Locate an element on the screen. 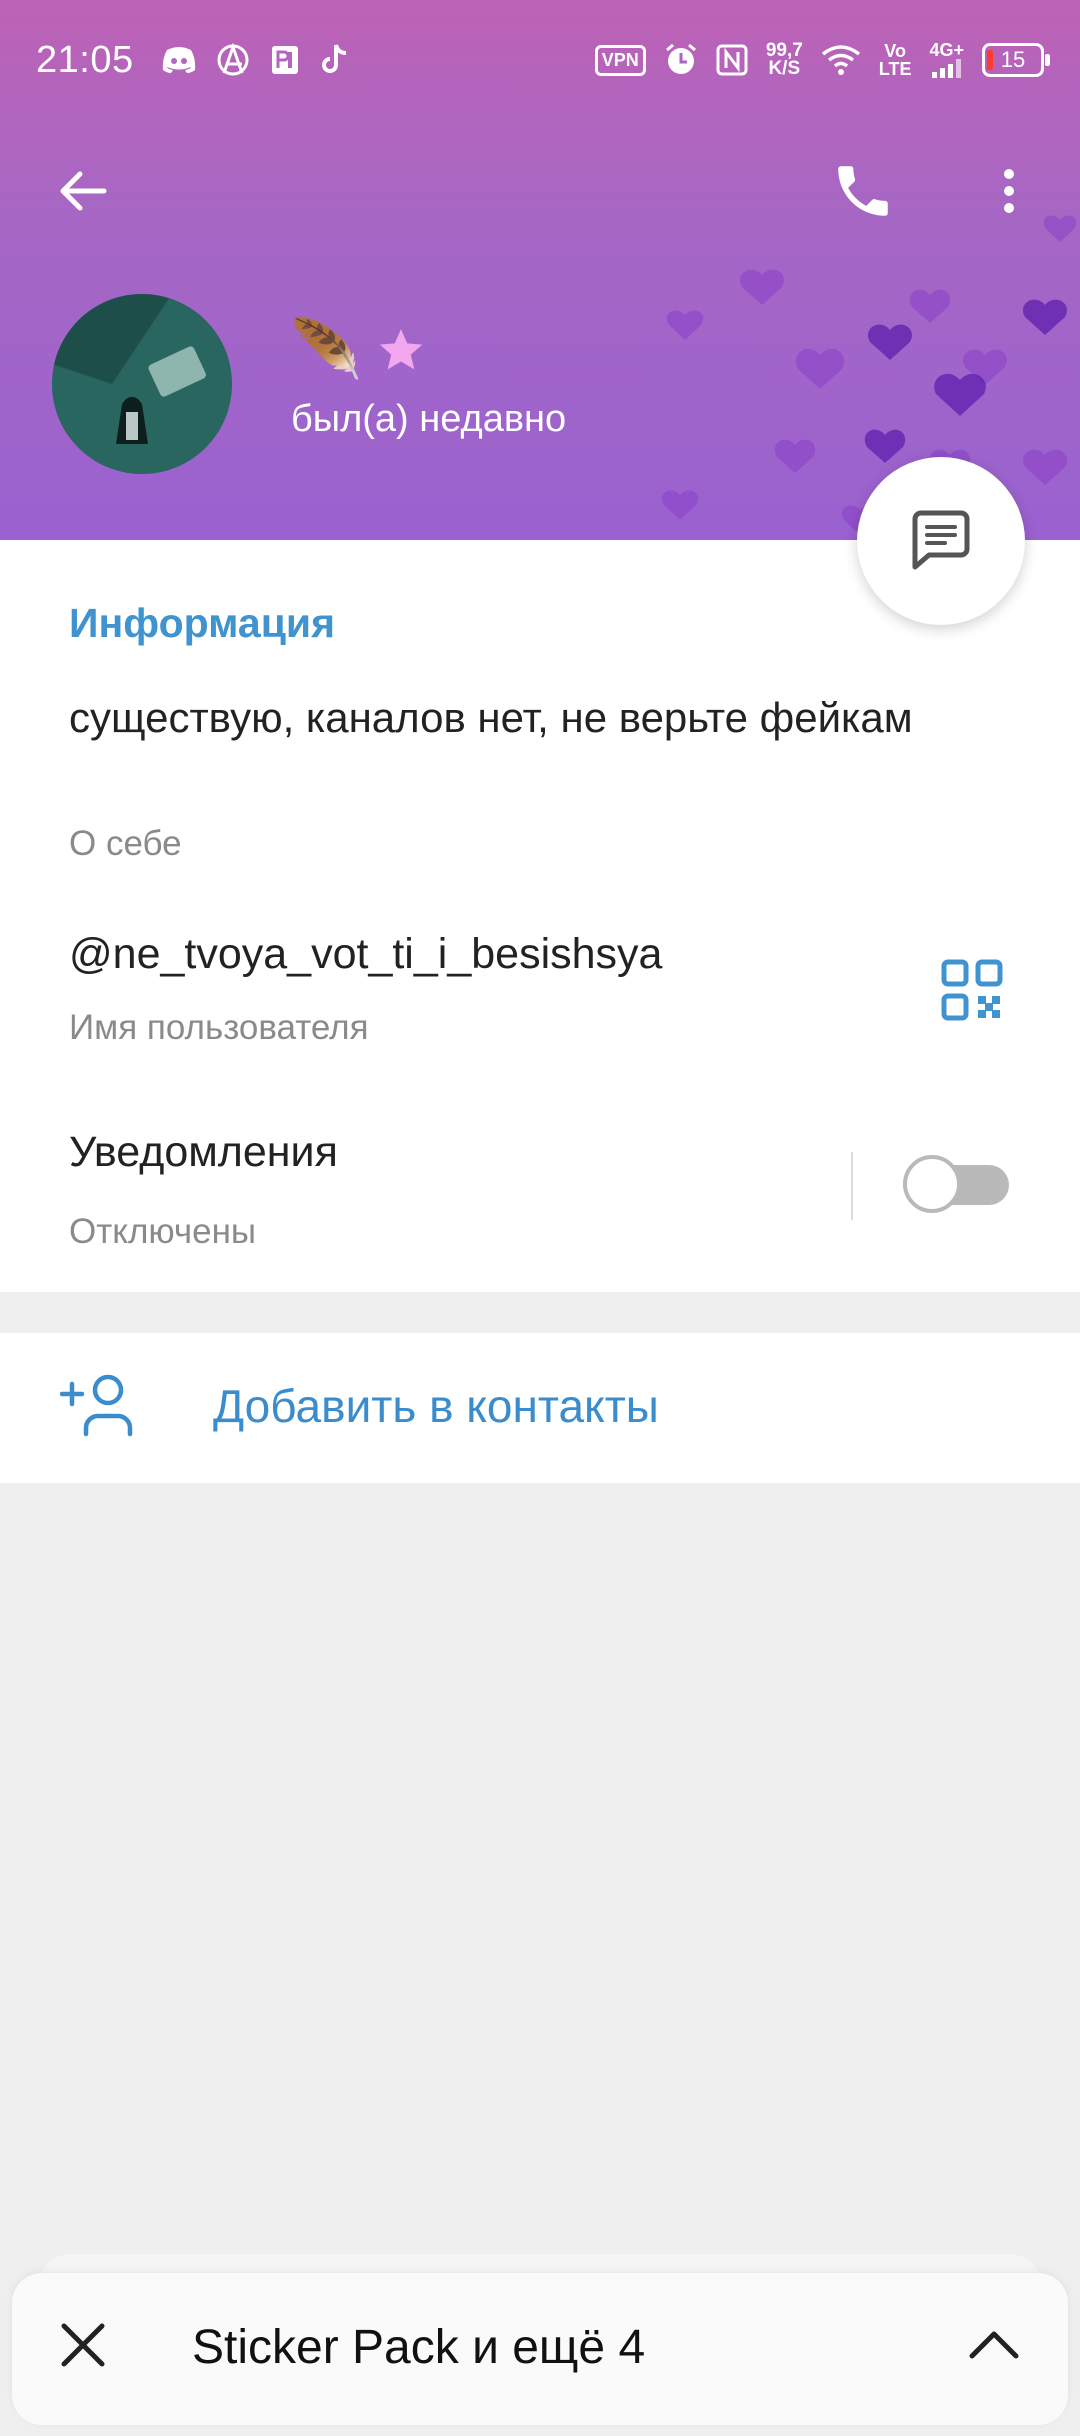 The height and width of the screenshot is (2436, 1080). nfc-icon is located at coordinates (732, 60).